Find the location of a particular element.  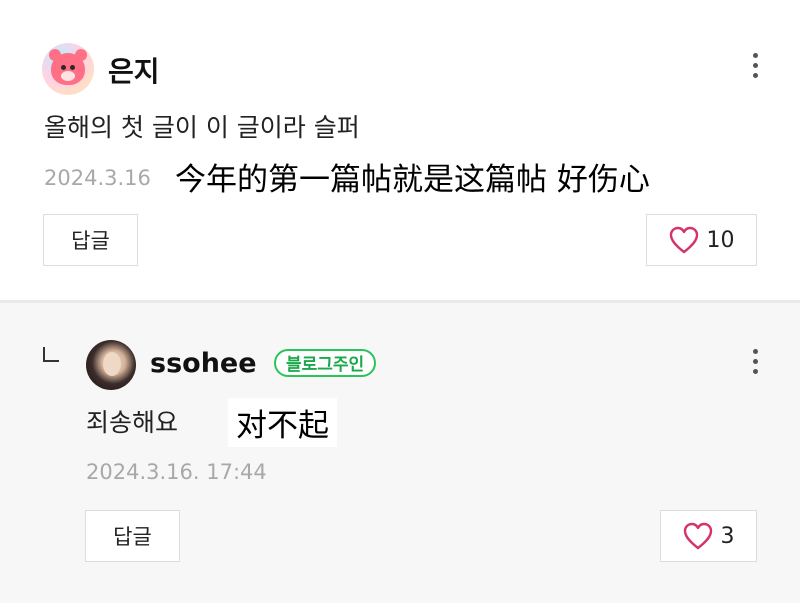

like-count: 10 is located at coordinates (720, 240).